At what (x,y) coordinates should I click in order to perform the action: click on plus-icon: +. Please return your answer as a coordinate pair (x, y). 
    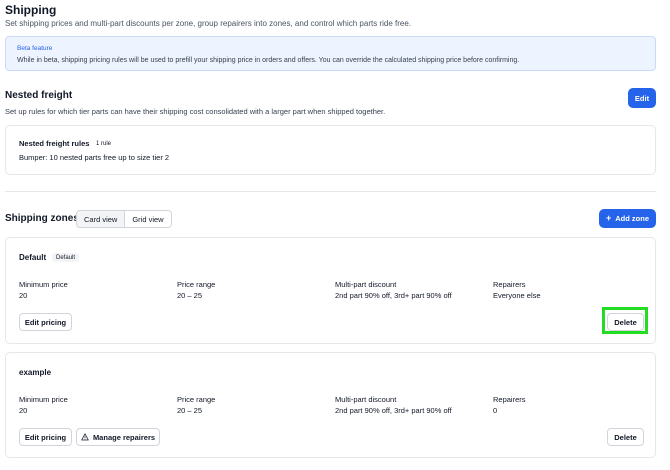
    Looking at the image, I should click on (608, 218).